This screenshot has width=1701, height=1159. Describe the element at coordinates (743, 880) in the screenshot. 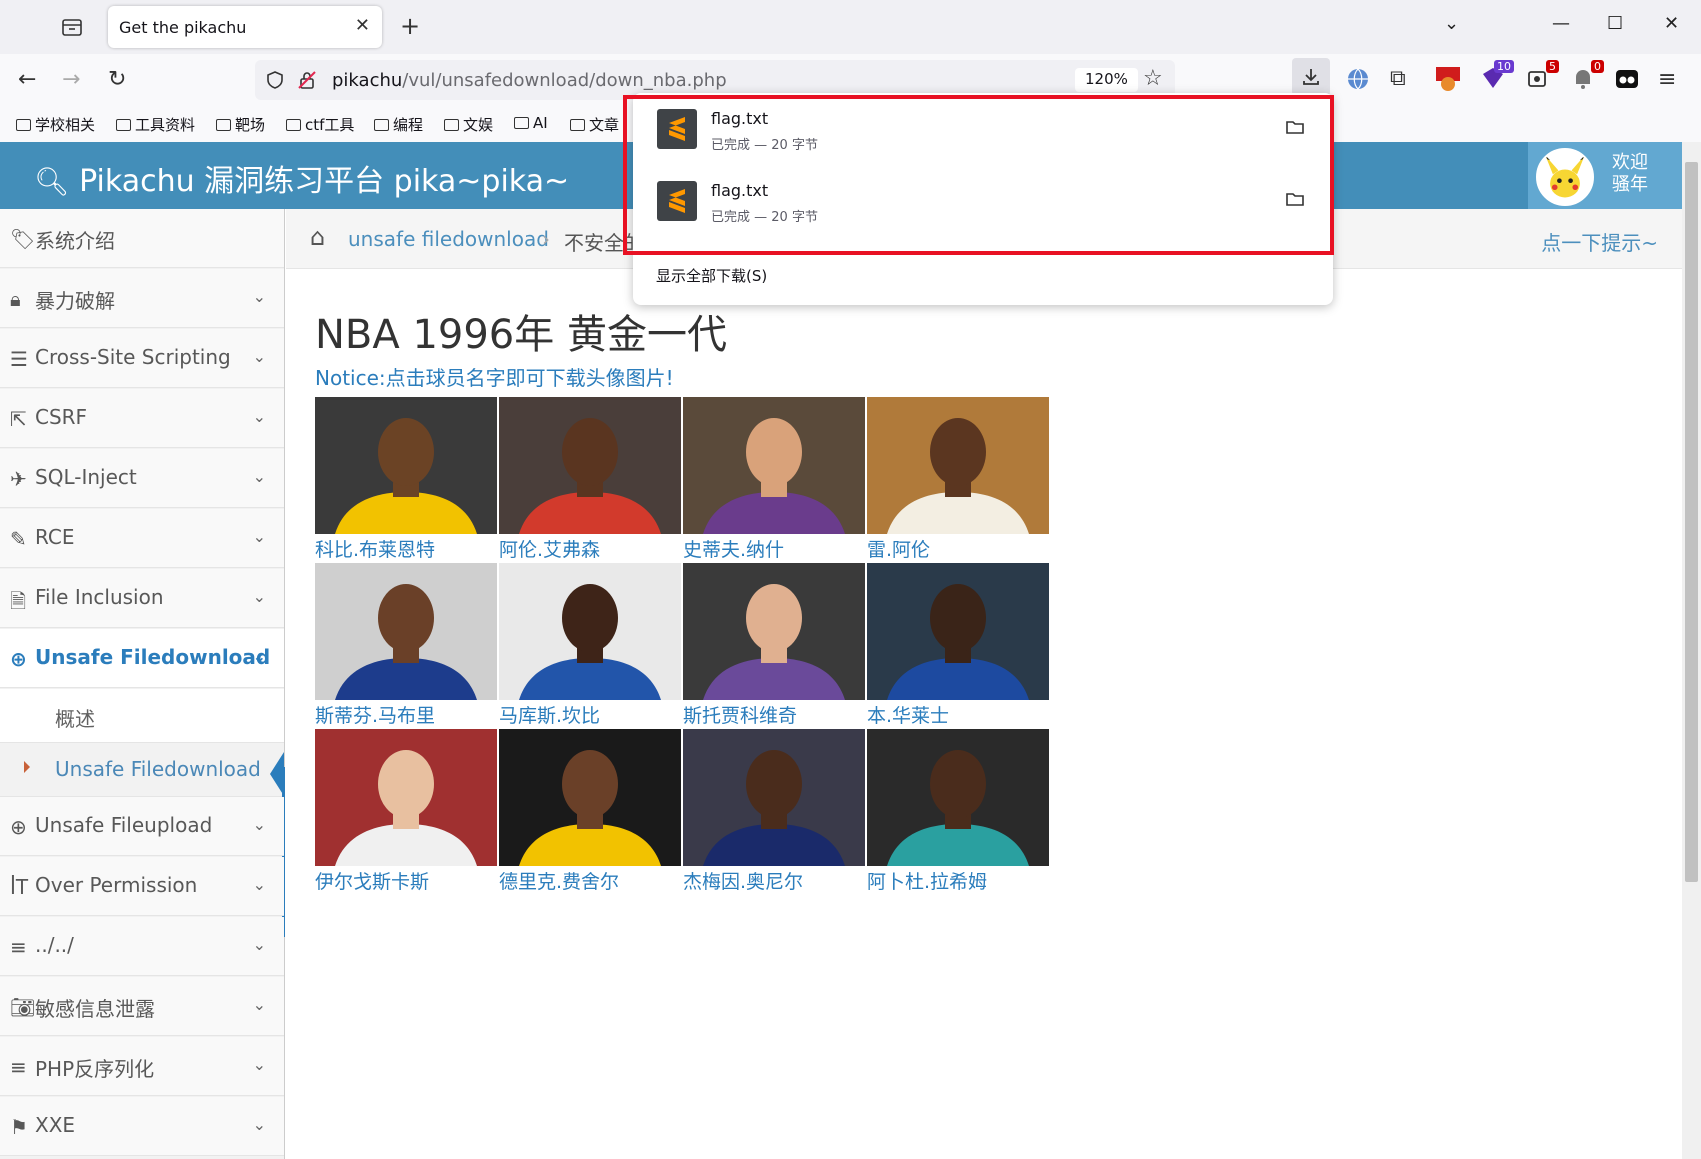

I see `player-name-link: 杰梅因.奥尼尔` at that location.